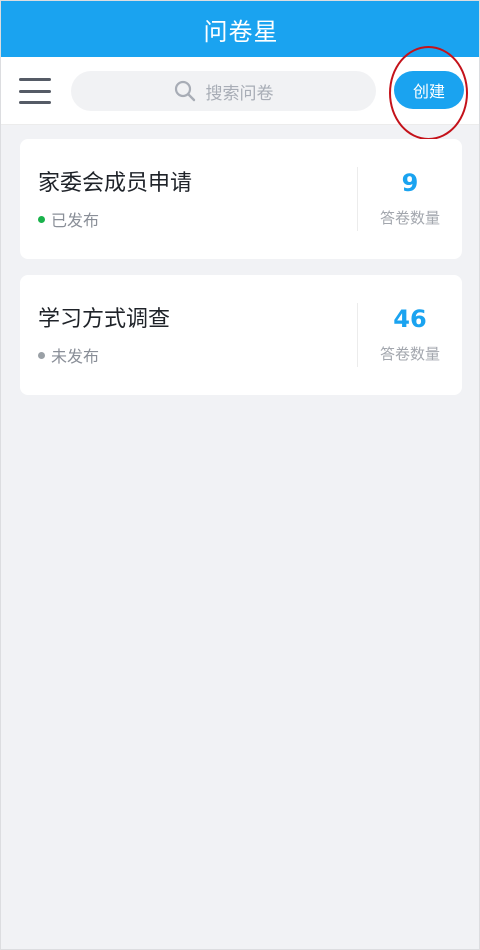  I want to click on app-title-bar: 问卷星, so click(240, 29).